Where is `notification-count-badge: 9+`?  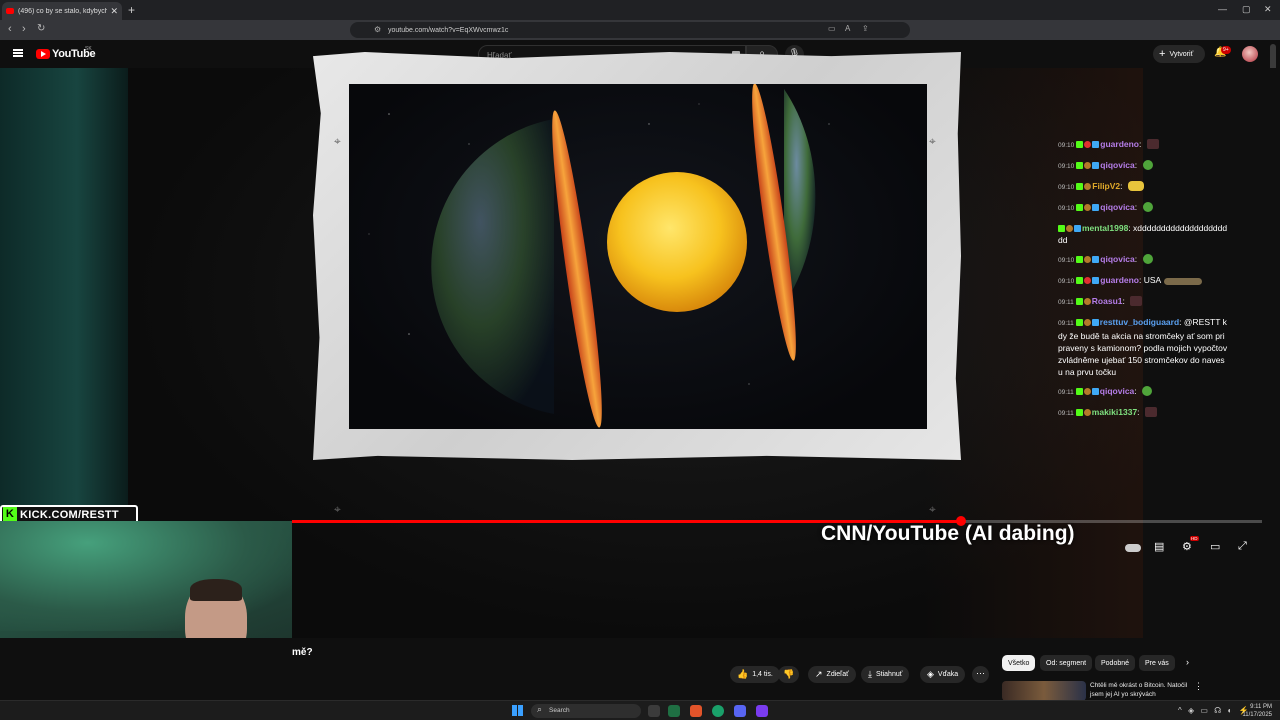
notification-count-badge: 9+ is located at coordinates (1226, 50).